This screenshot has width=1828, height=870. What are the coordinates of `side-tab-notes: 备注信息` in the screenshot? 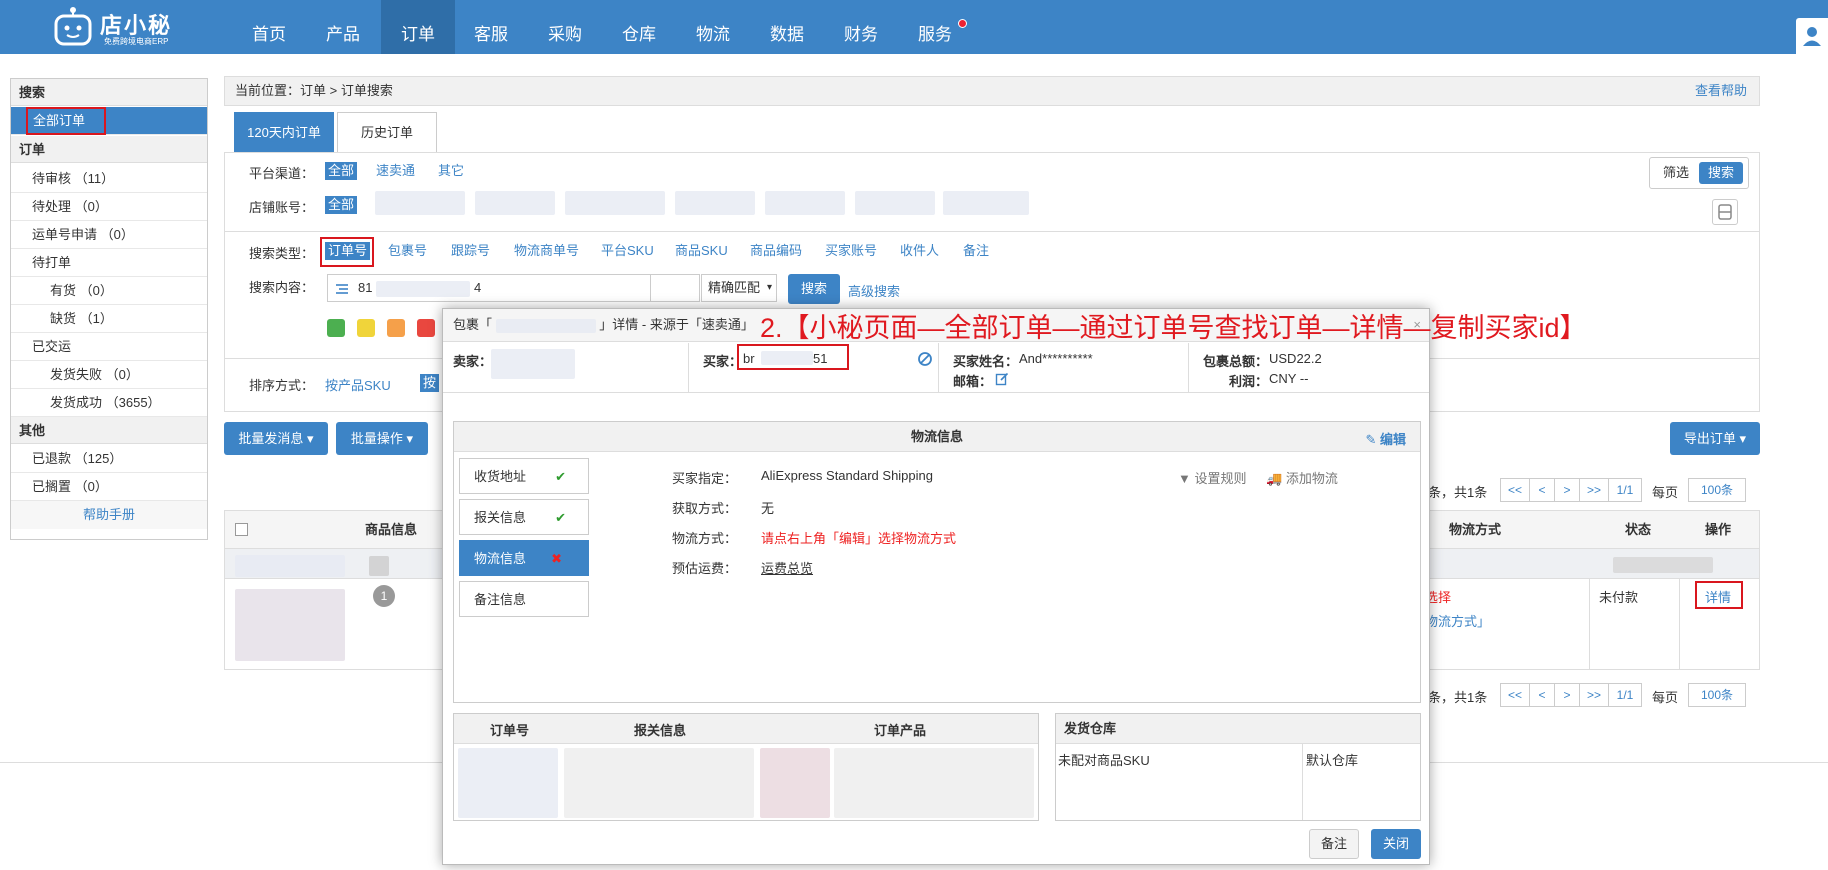 It's located at (524, 599).